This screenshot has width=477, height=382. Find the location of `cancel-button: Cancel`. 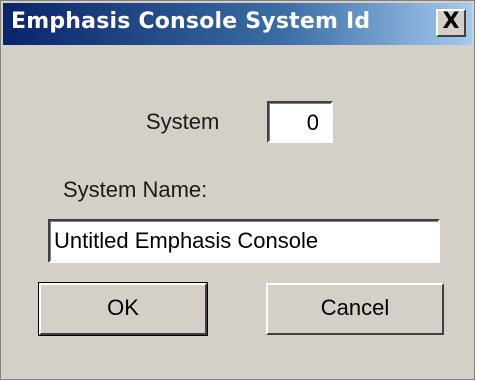

cancel-button: Cancel is located at coordinates (355, 309).